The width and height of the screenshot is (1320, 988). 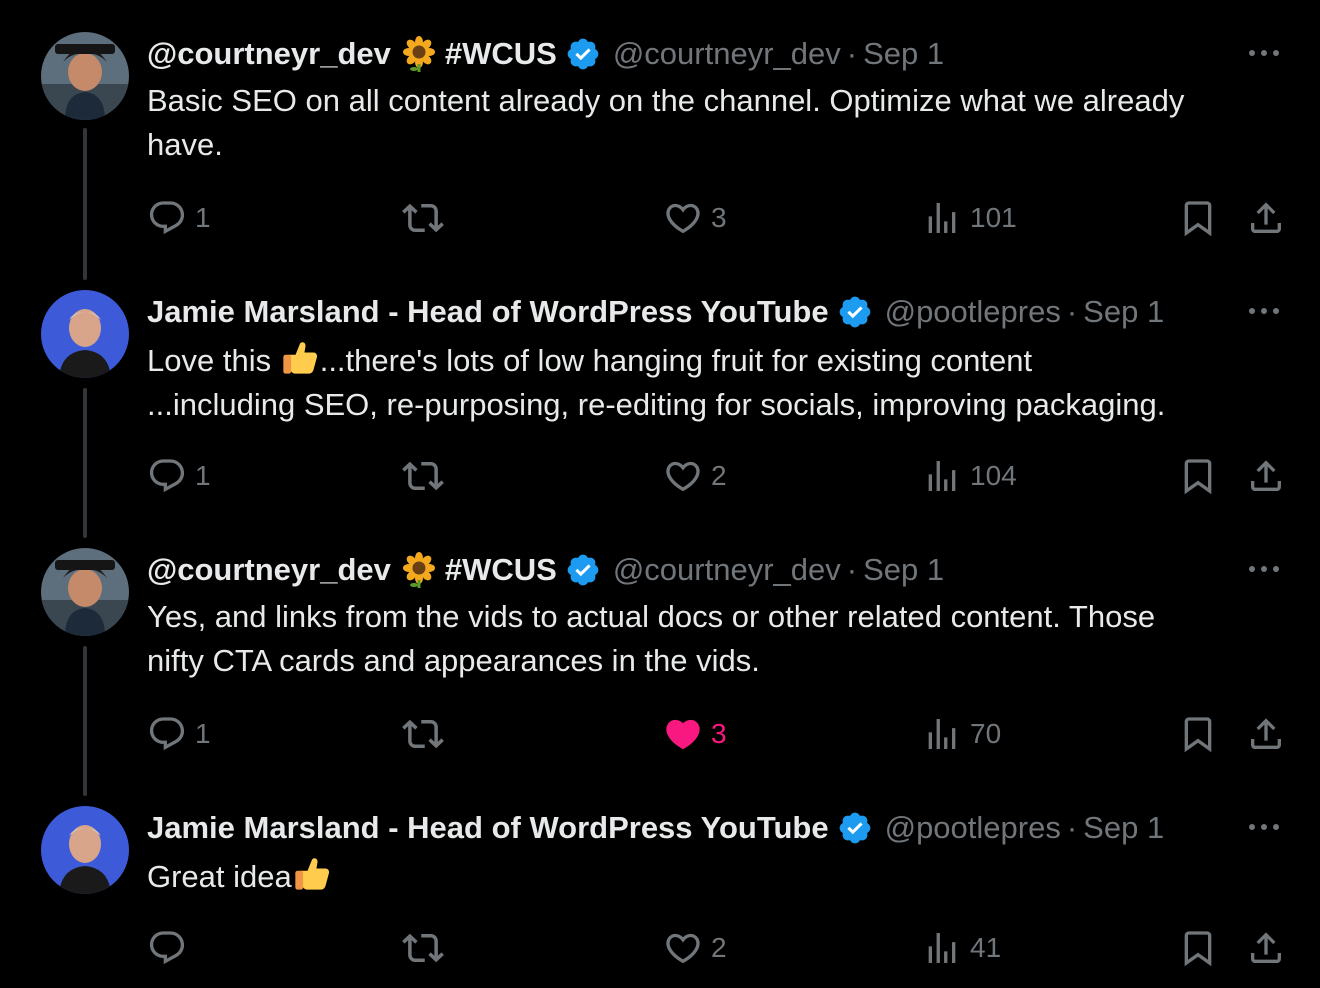 I want to click on tweet-text-part: Love this, so click(x=213, y=360).